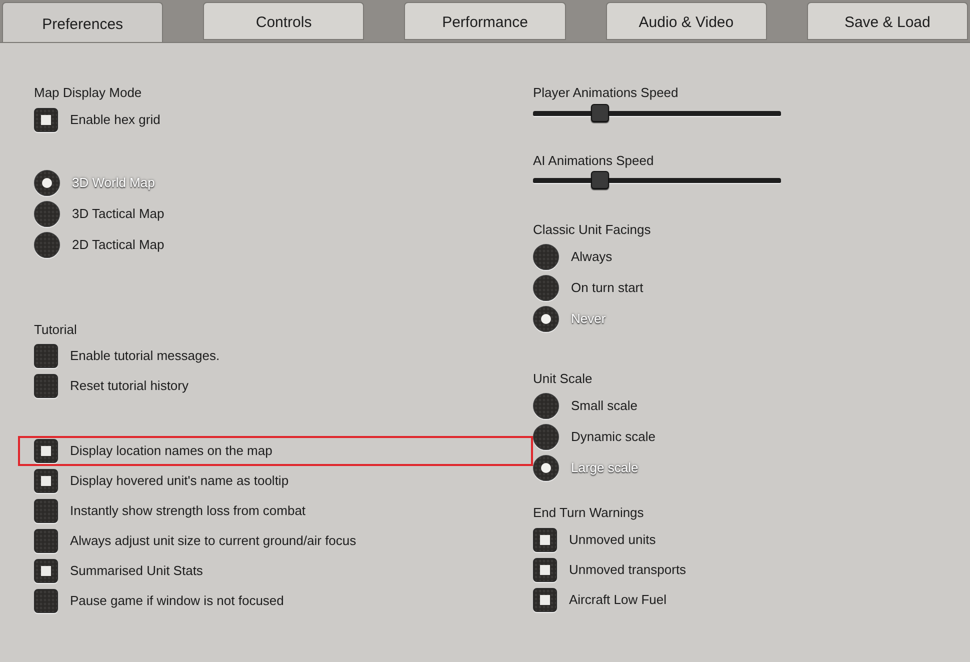 The height and width of the screenshot is (662, 970). Describe the element at coordinates (613, 437) in the screenshot. I see `radio-label: Dynamic scale` at that location.